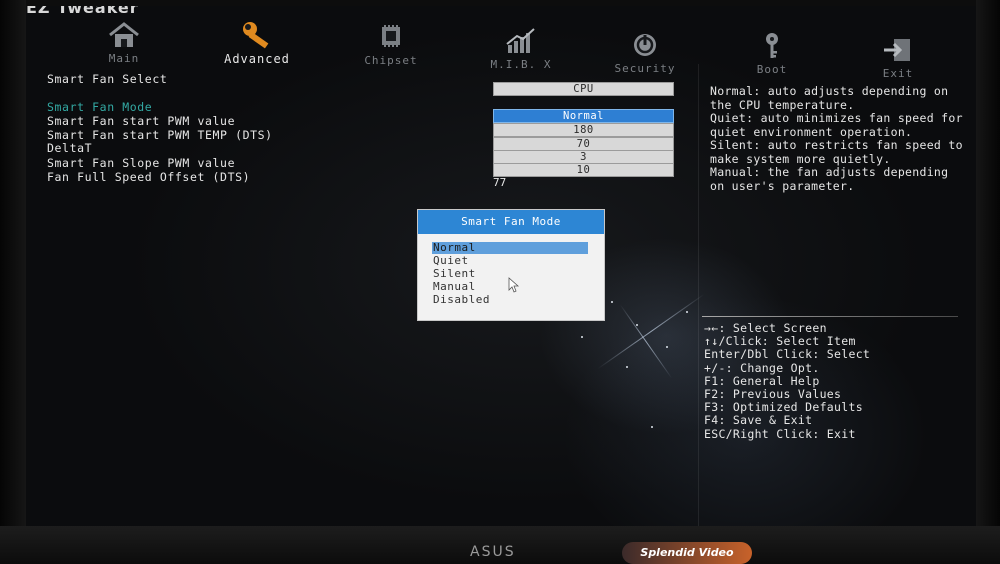  What do you see at coordinates (510, 261) in the screenshot?
I see `popup-option-quiet: Quiet` at bounding box center [510, 261].